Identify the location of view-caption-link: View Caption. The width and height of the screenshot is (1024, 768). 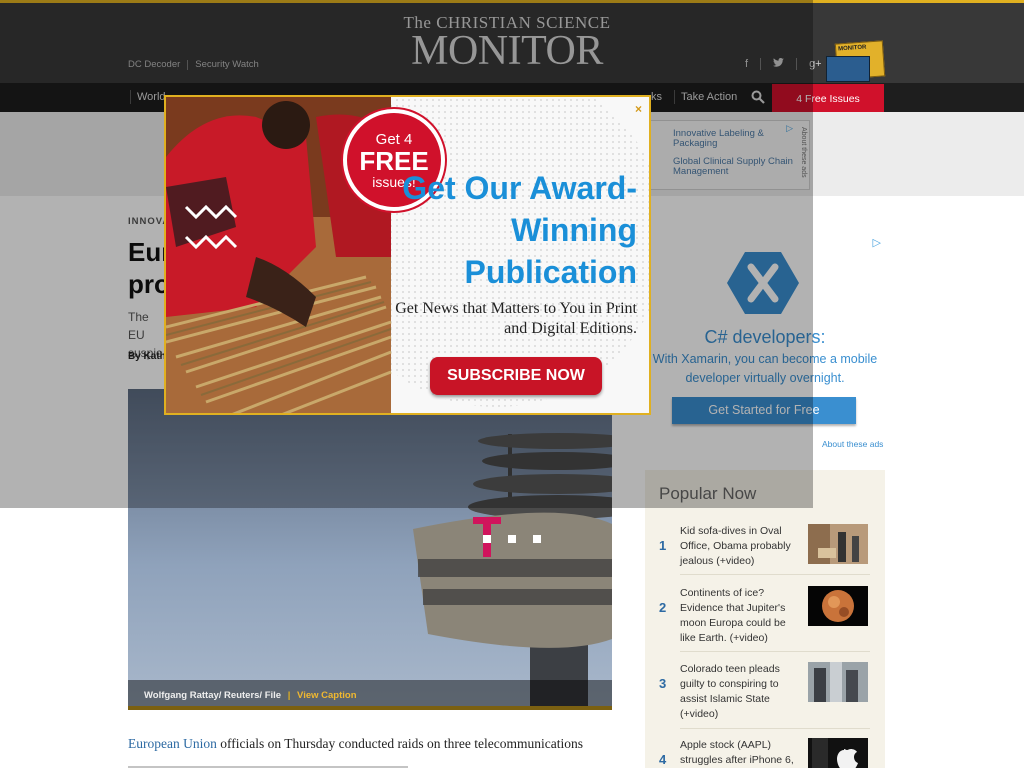
(326, 695).